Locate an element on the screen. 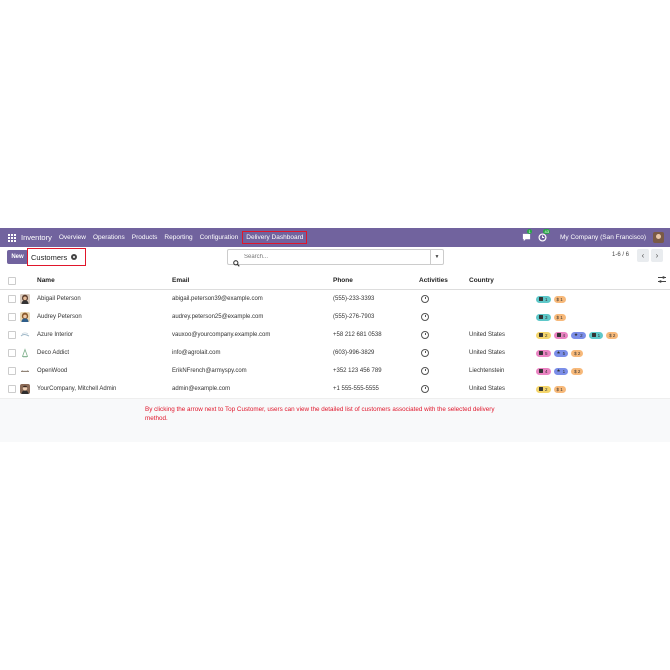  pager-previous-button: ‹ is located at coordinates (643, 255).